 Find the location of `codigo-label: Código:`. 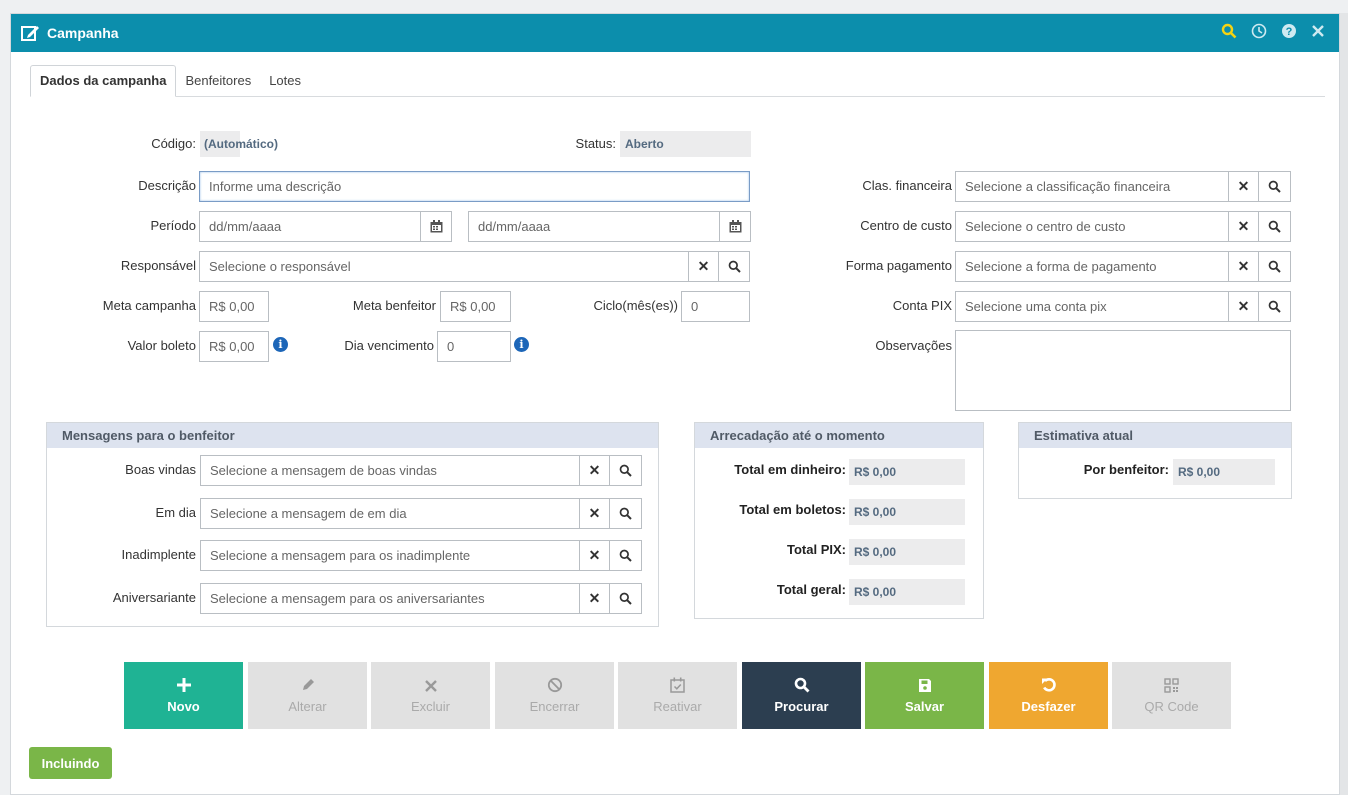

codigo-label: Código: is located at coordinates (173, 143).